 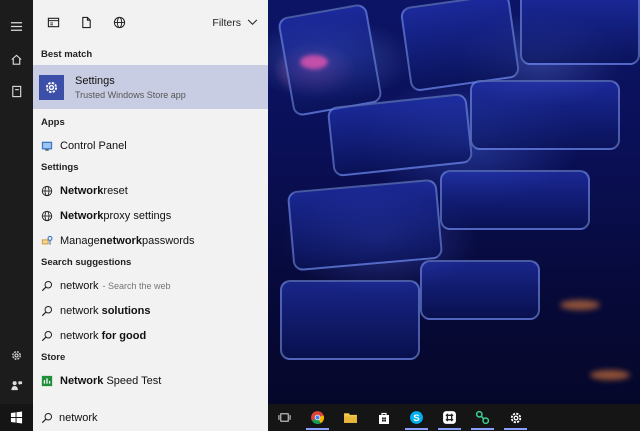 I want to click on settings-rail-button, so click(x=16, y=355).